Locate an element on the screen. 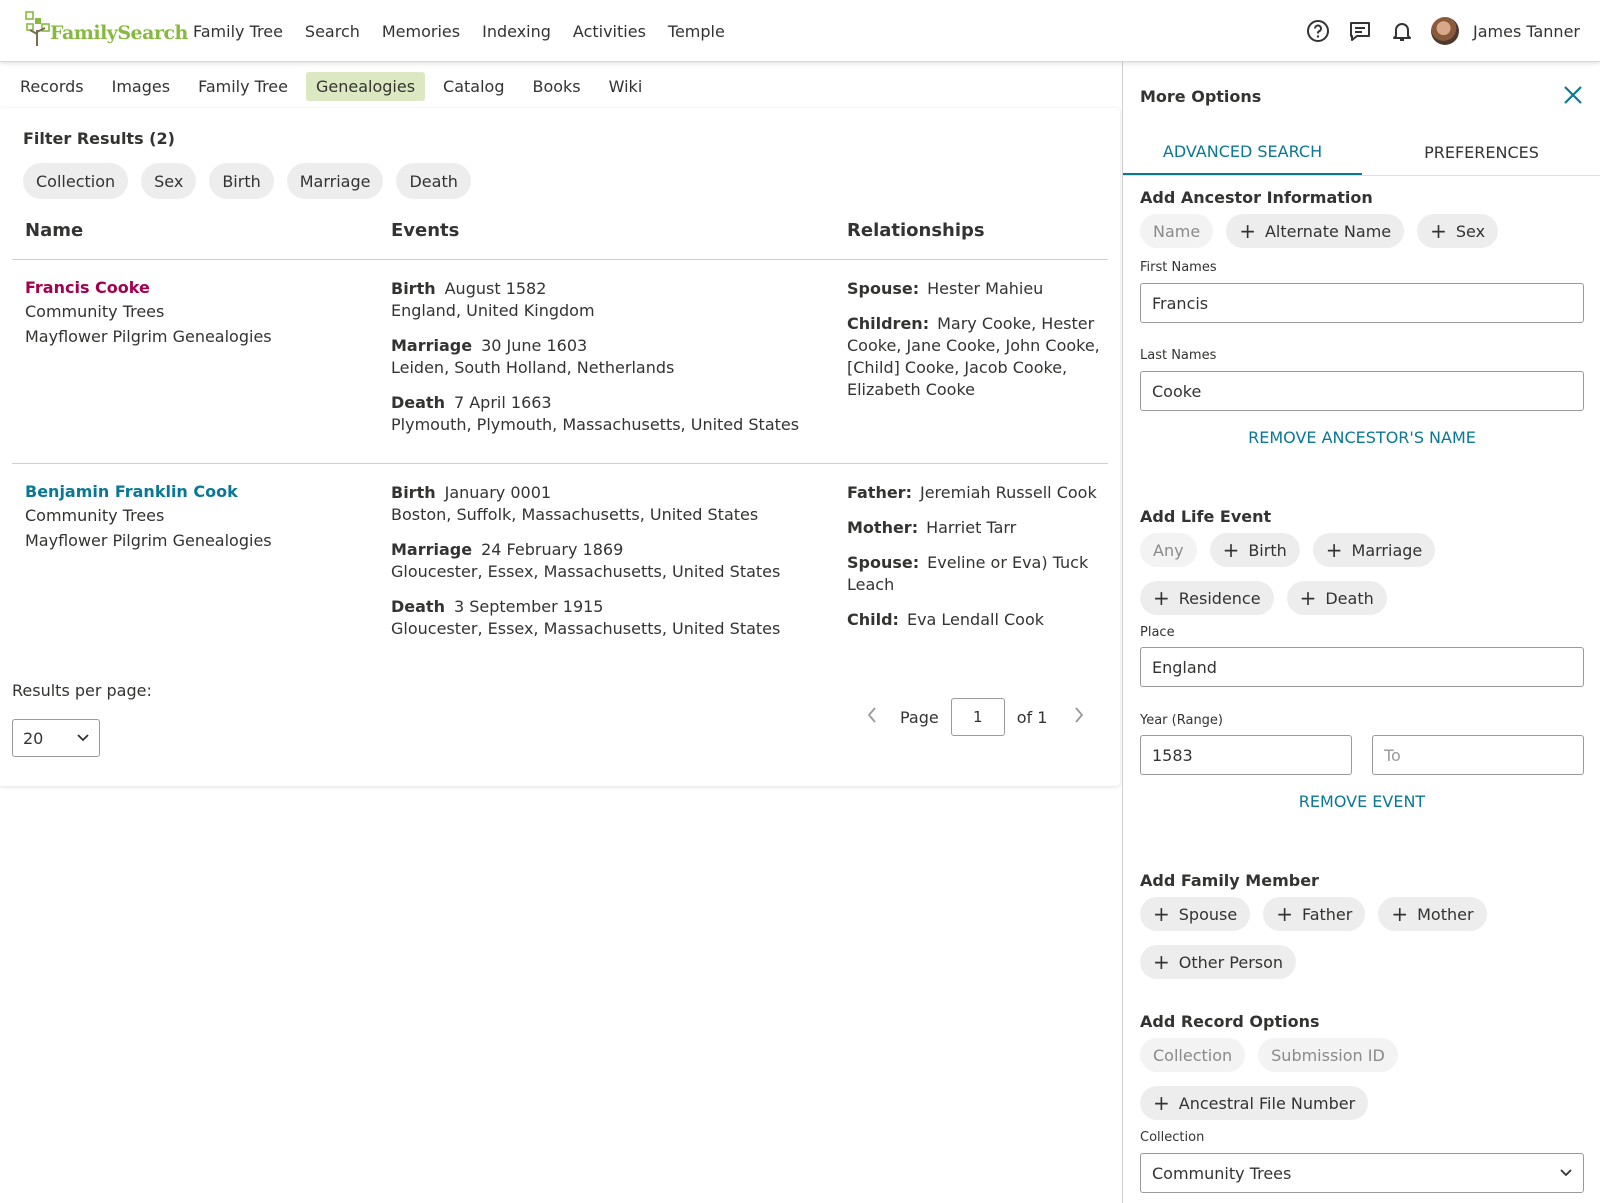  relationship-mother: Mother: Harriet Tarr is located at coordinates (932, 527).